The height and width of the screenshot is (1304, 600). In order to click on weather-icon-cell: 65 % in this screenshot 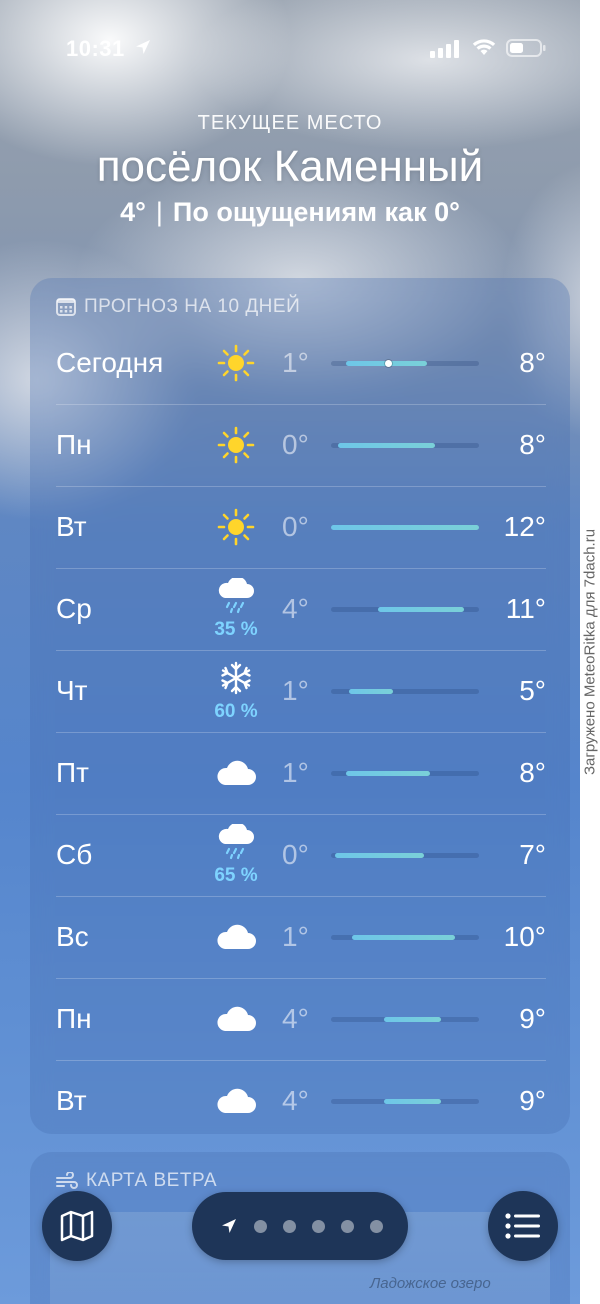, I will do `click(236, 855)`.